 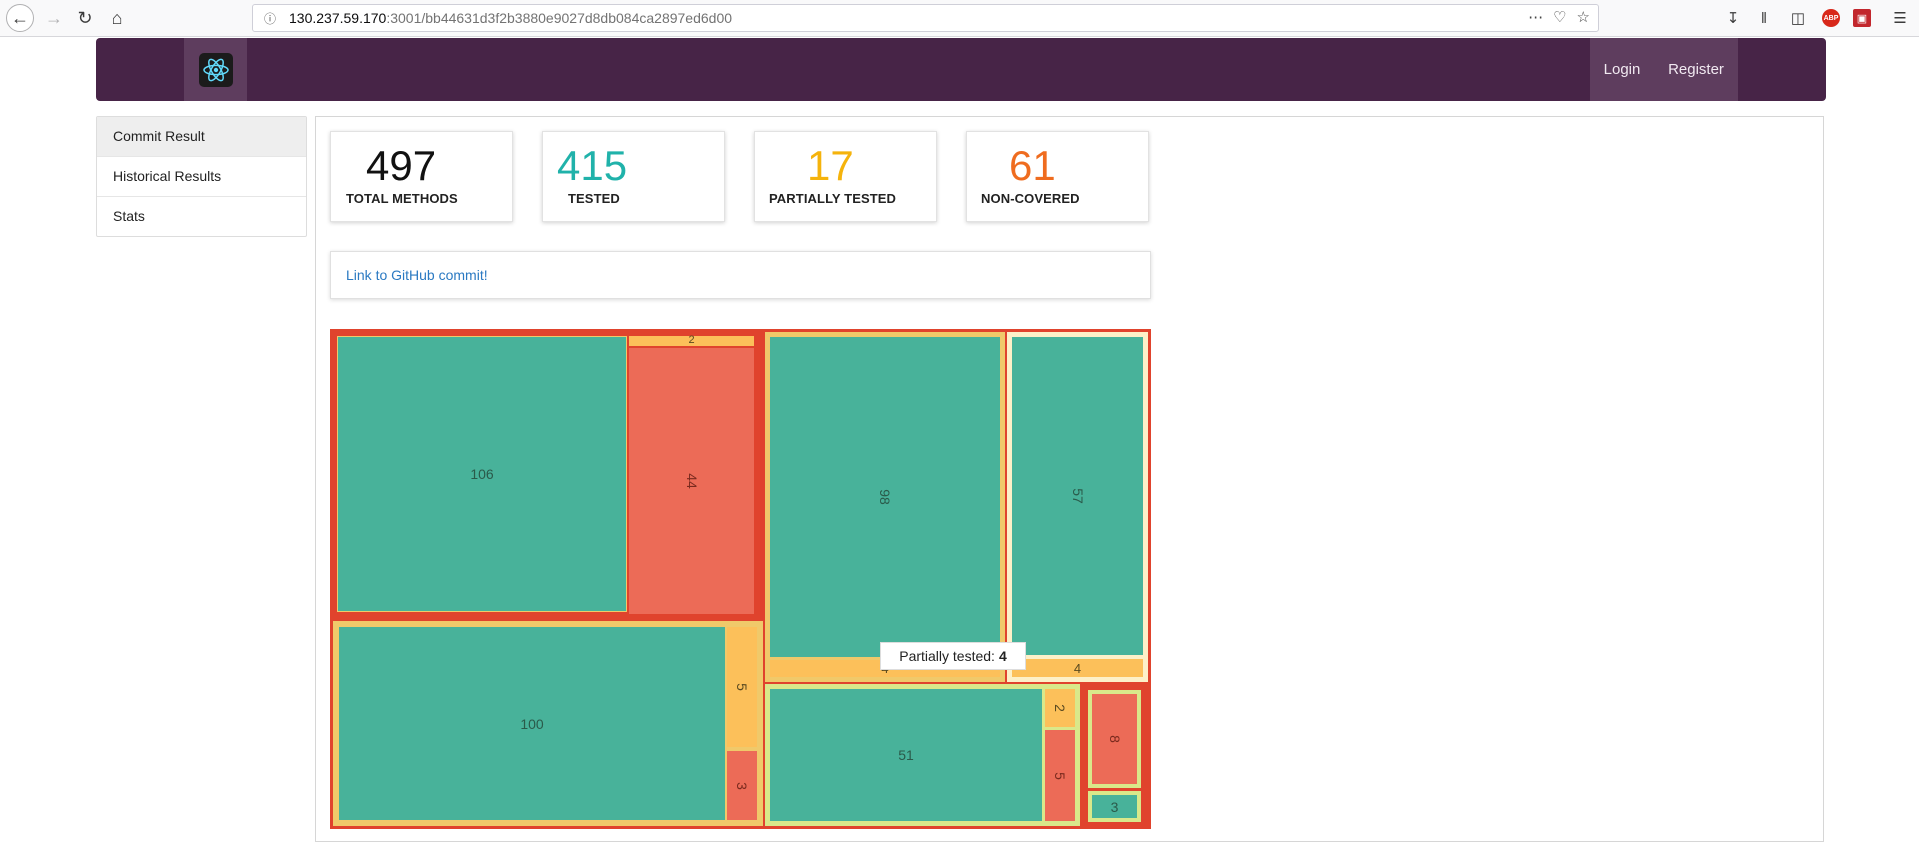 What do you see at coordinates (1900, 18) in the screenshot?
I see `menu-hamburger-icon: ☰` at bounding box center [1900, 18].